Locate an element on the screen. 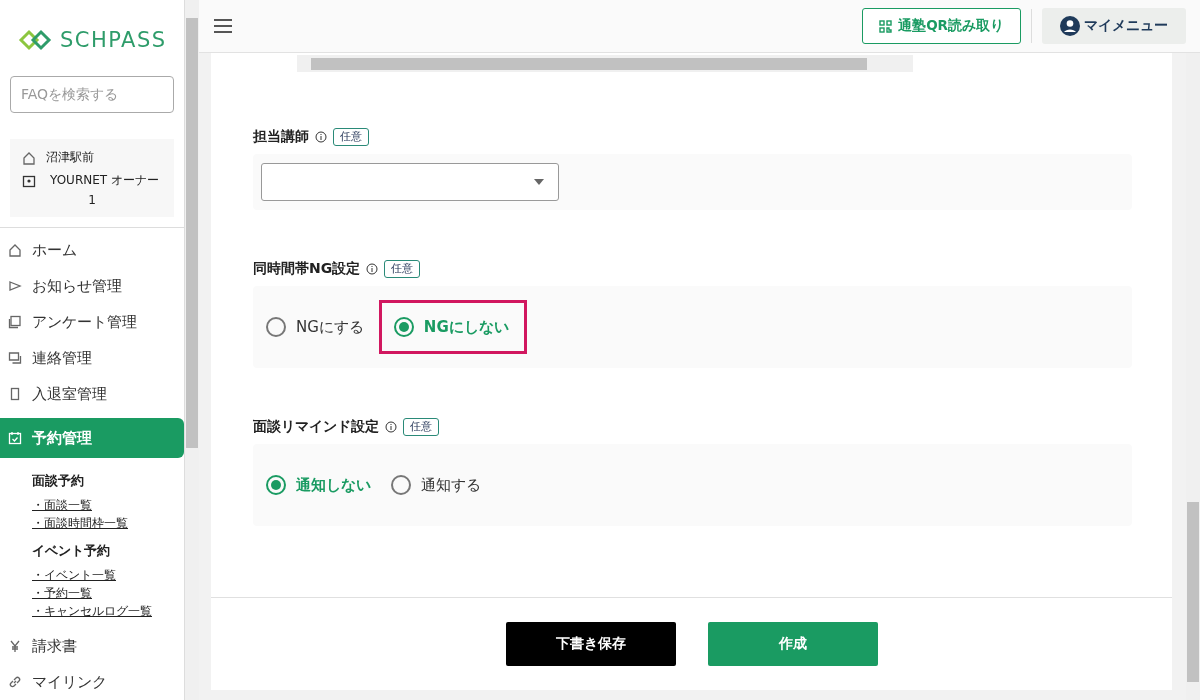 The image size is (1200, 700). submenu-link: ・面談一覧 is located at coordinates (62, 505).